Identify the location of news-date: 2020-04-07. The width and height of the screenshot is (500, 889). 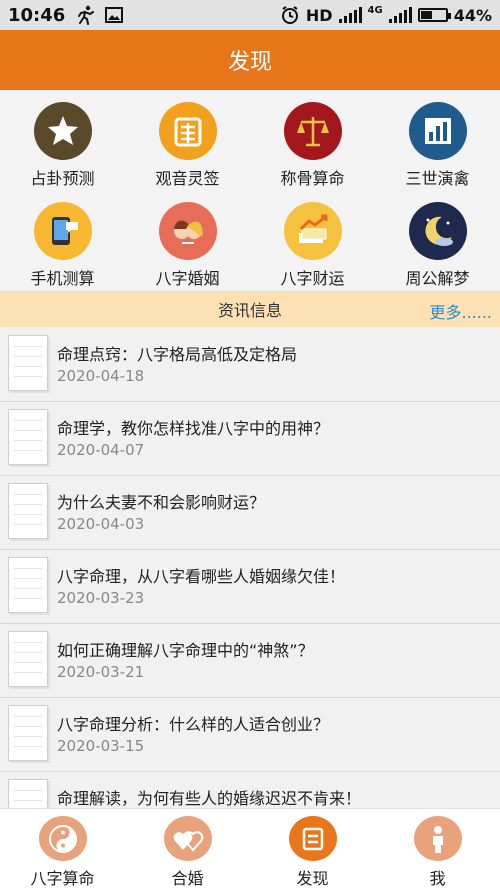
(101, 450).